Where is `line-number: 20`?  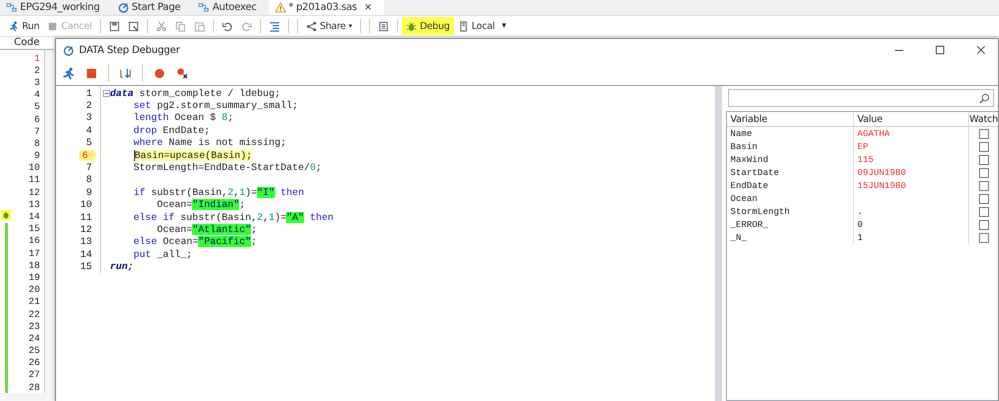 line-number: 20 is located at coordinates (34, 290).